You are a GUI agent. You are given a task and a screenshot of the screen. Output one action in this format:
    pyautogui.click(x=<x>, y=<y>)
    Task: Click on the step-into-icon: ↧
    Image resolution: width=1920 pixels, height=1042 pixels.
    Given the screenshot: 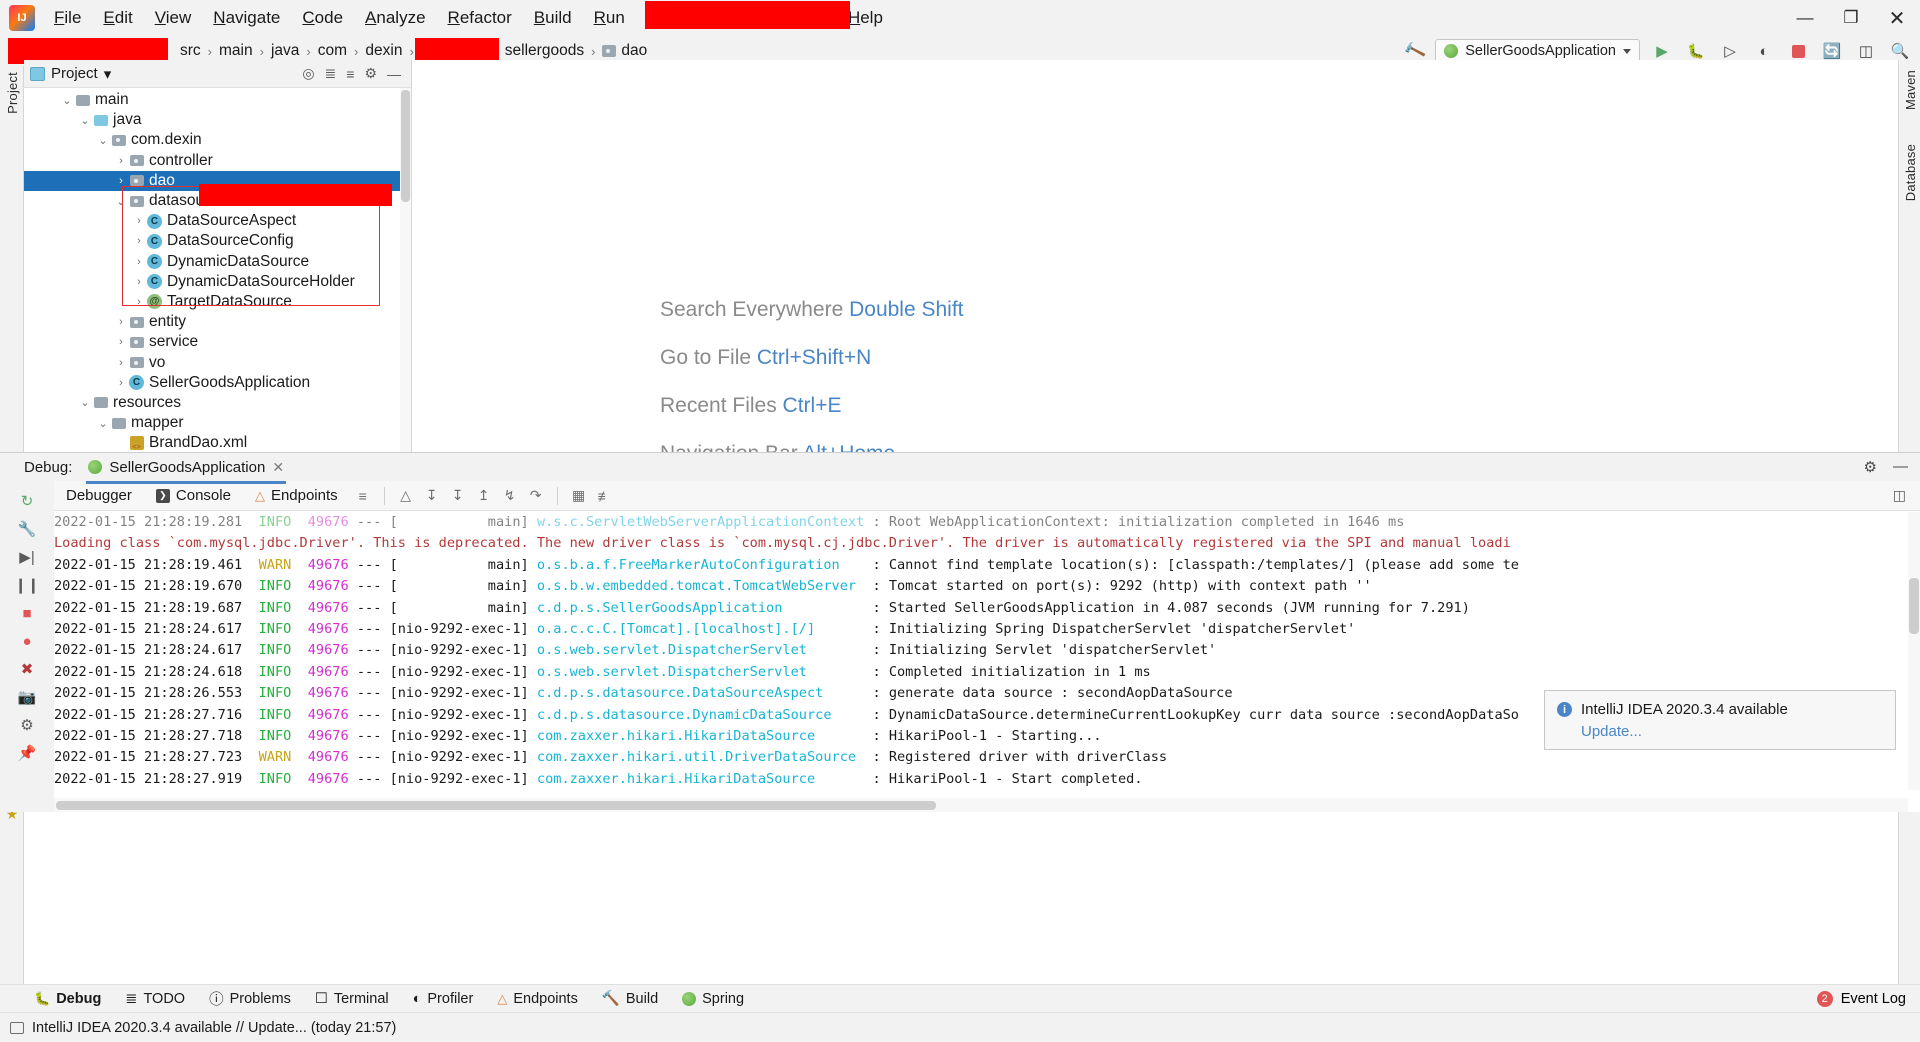 What is the action you would take?
    pyautogui.click(x=458, y=496)
    